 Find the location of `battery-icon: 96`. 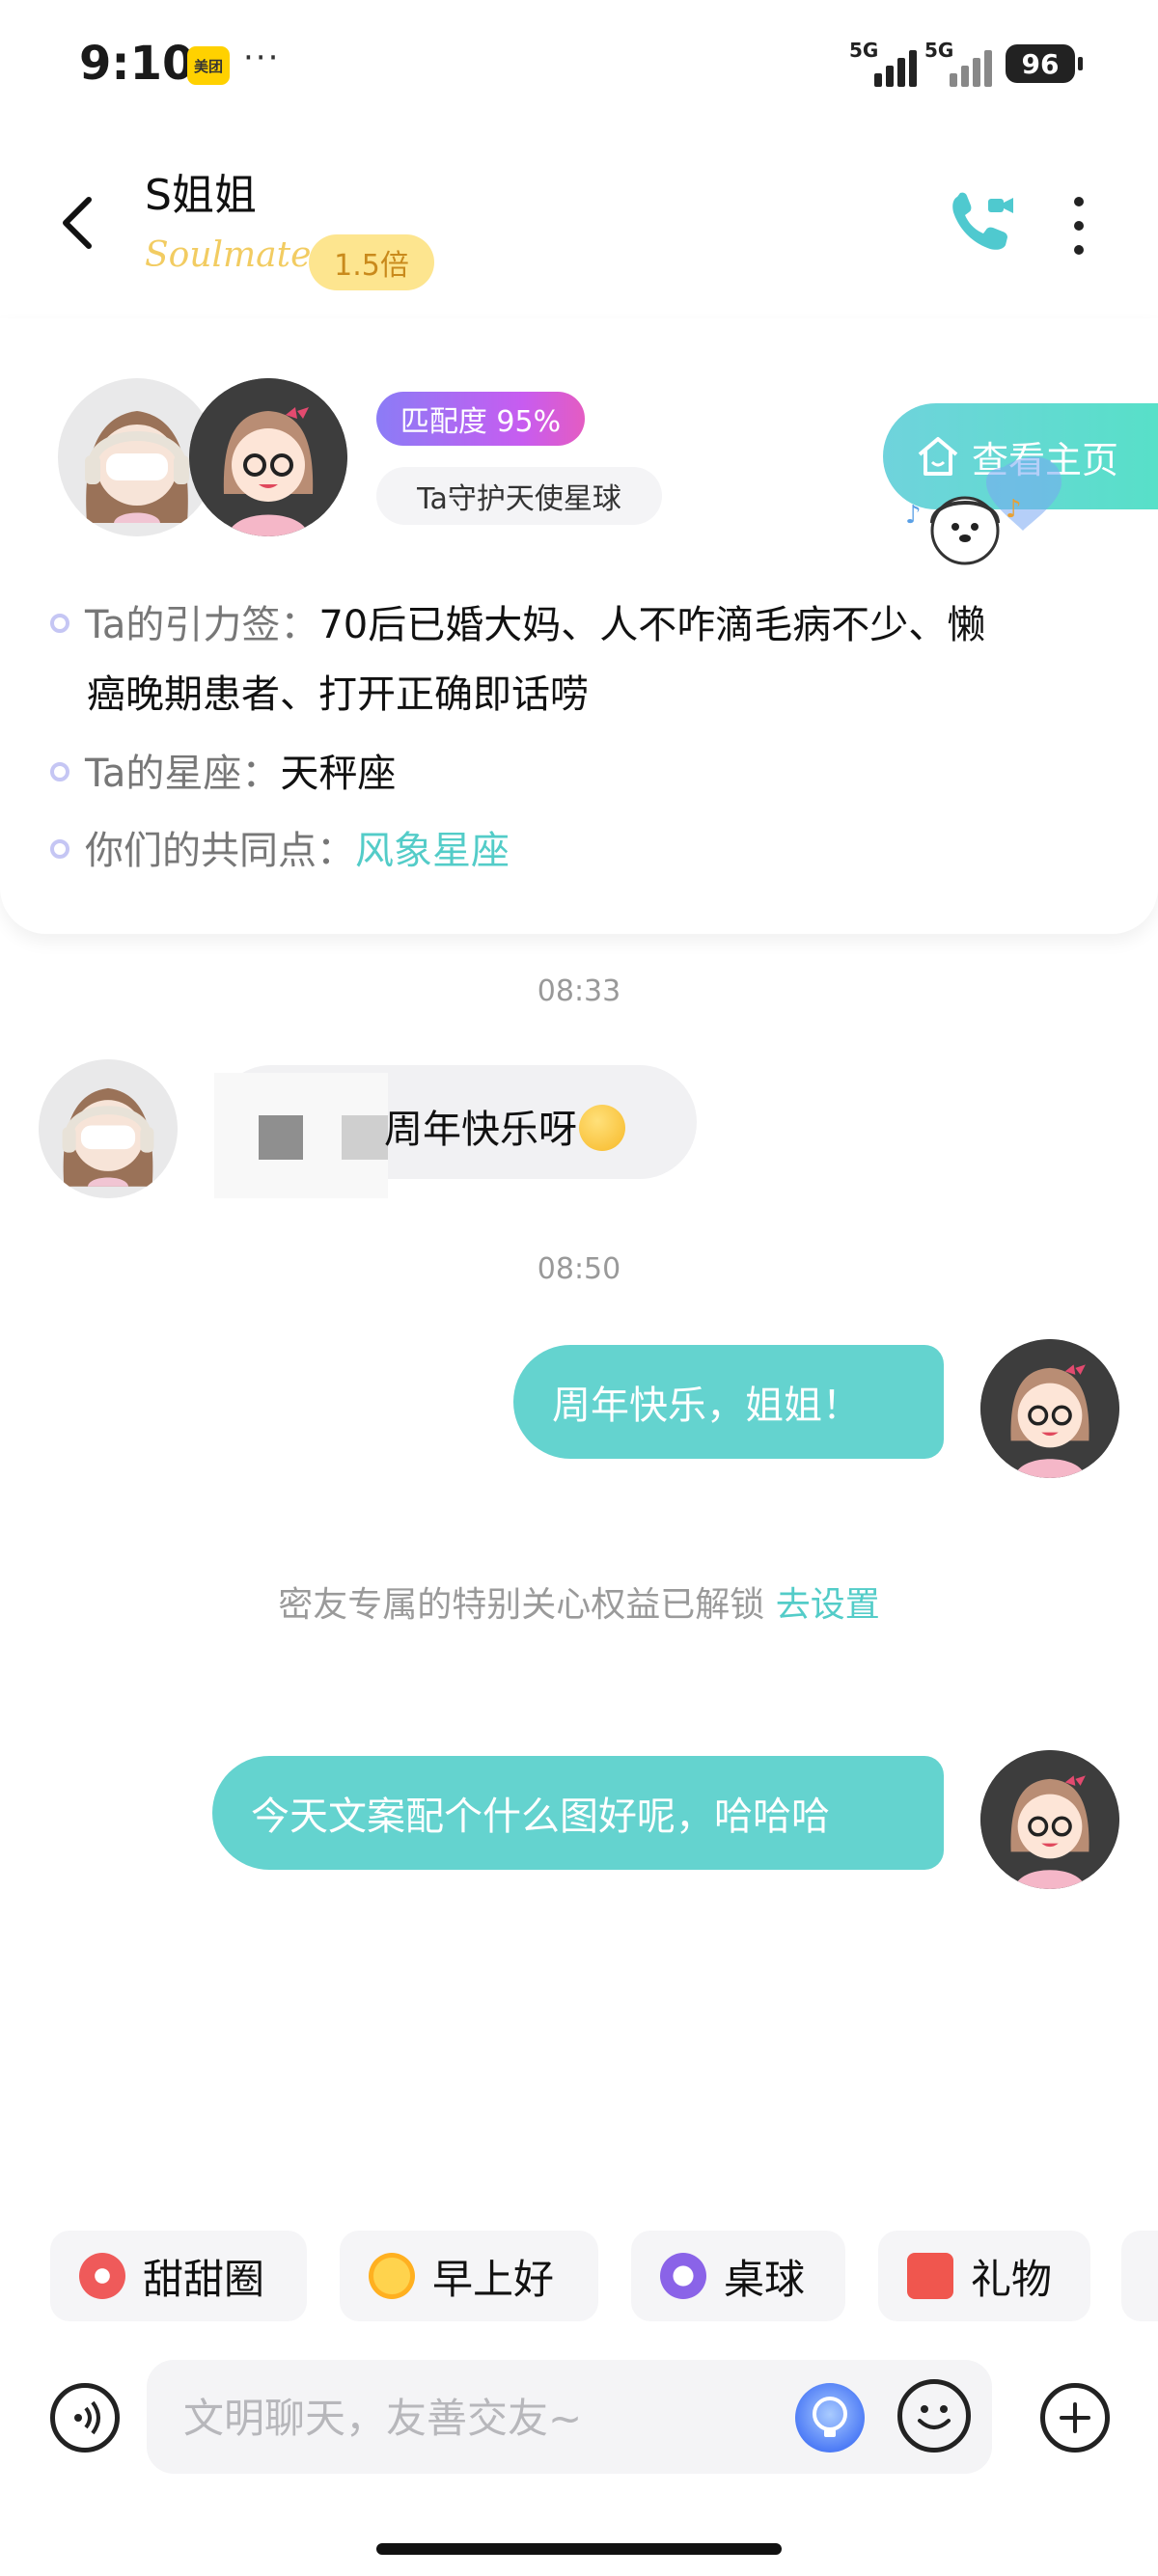

battery-icon: 96 is located at coordinates (1044, 64).